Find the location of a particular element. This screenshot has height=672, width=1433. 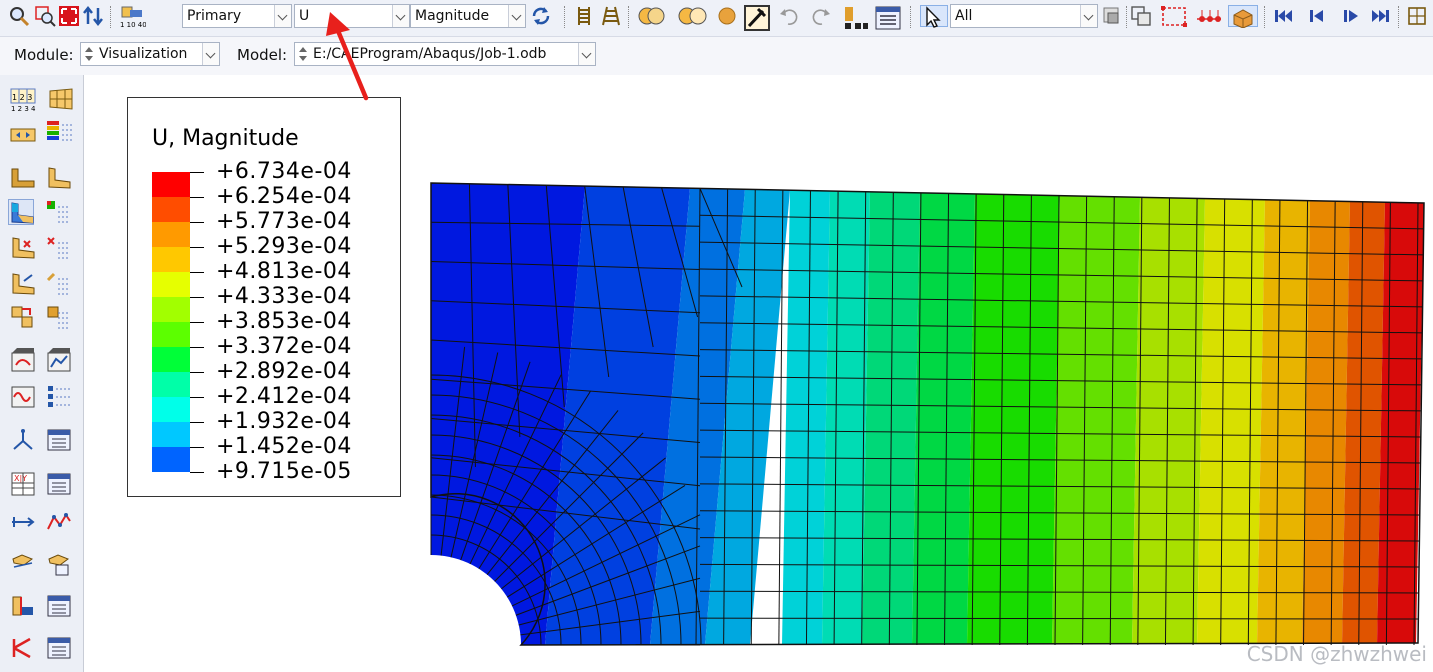

legend-value: +4.813e-04 is located at coordinates (284, 271).